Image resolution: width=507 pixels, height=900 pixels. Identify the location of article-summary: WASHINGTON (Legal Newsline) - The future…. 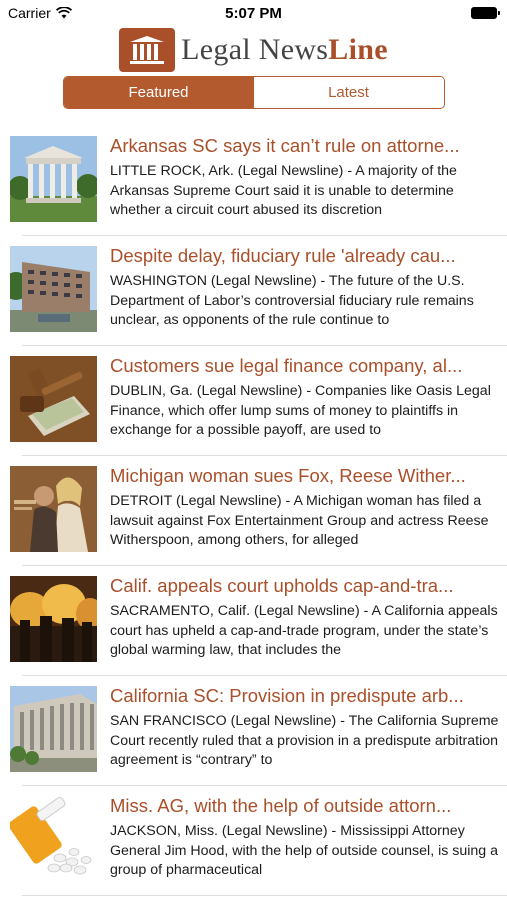
(292, 300).